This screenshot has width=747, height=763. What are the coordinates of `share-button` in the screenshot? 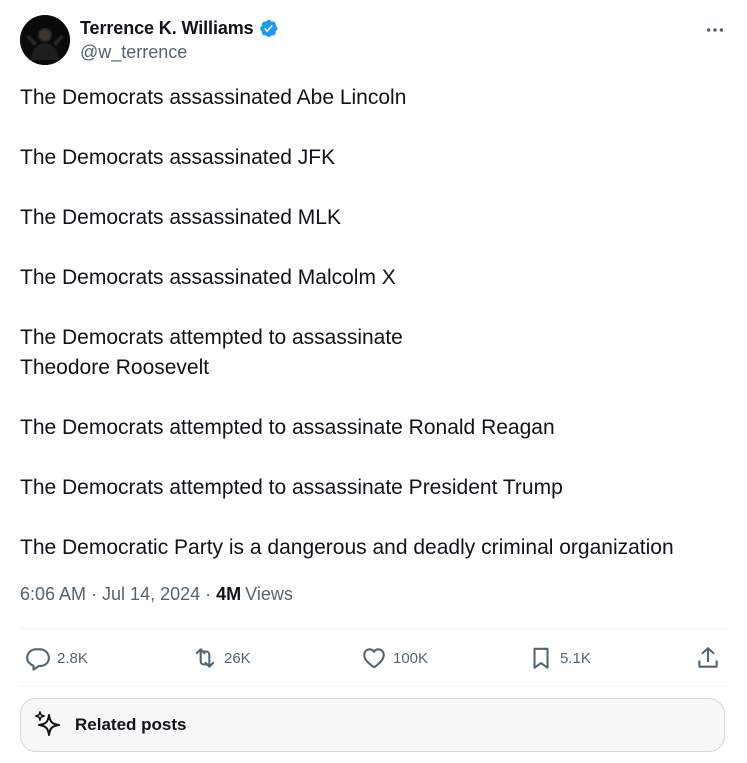 It's located at (708, 658).